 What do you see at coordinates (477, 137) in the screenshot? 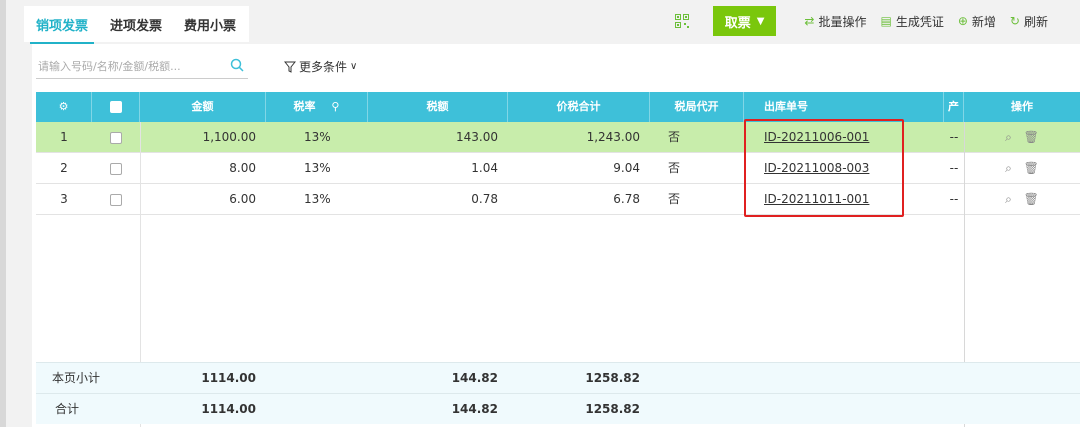
I see `row-tax: 143.00` at bounding box center [477, 137].